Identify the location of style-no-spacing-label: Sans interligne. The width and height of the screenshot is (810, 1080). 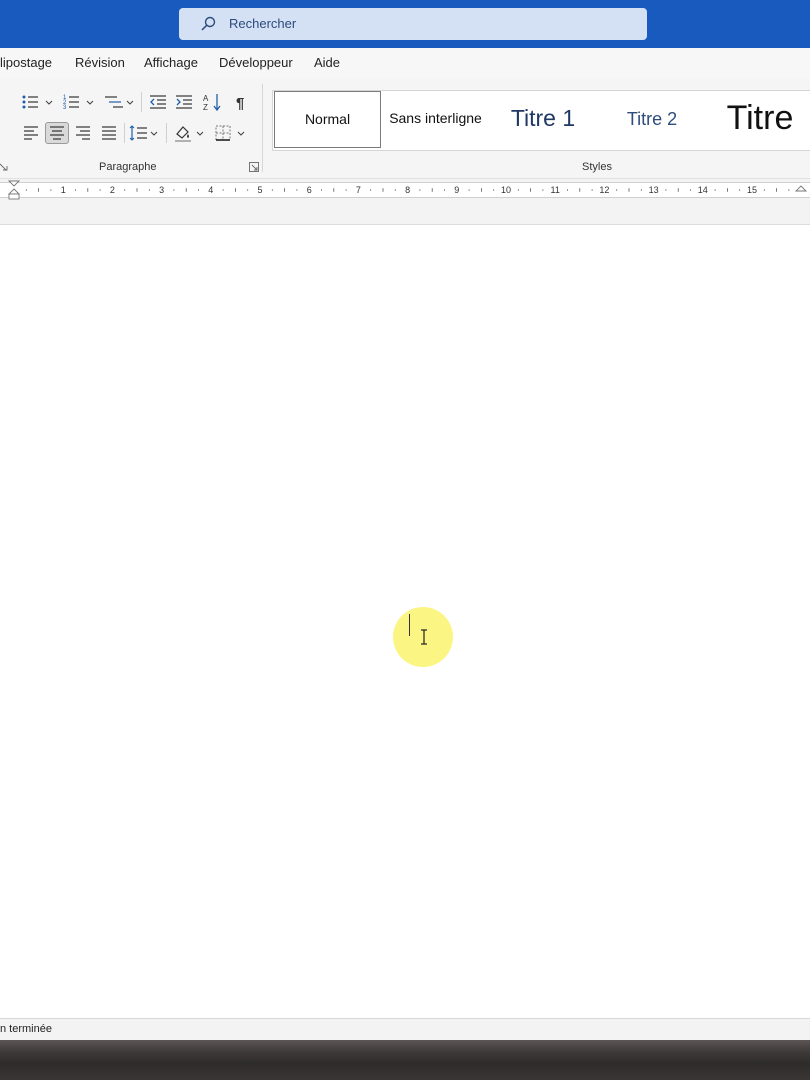
(435, 118).